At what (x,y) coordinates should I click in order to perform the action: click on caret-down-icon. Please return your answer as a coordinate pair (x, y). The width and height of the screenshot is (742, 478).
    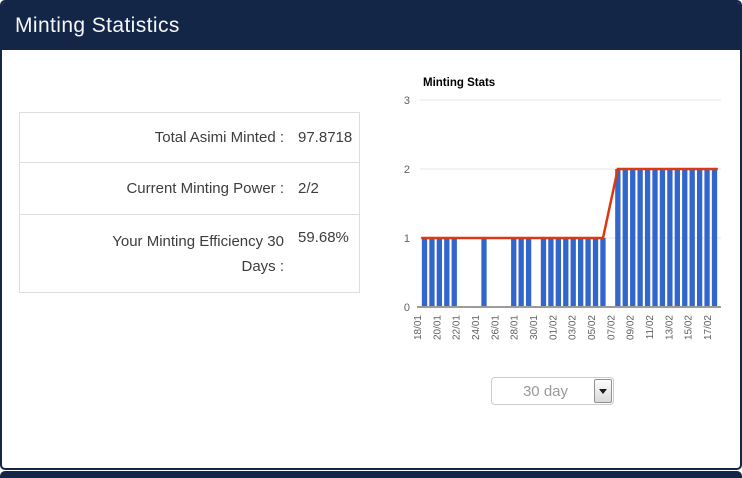
    Looking at the image, I should click on (603, 391).